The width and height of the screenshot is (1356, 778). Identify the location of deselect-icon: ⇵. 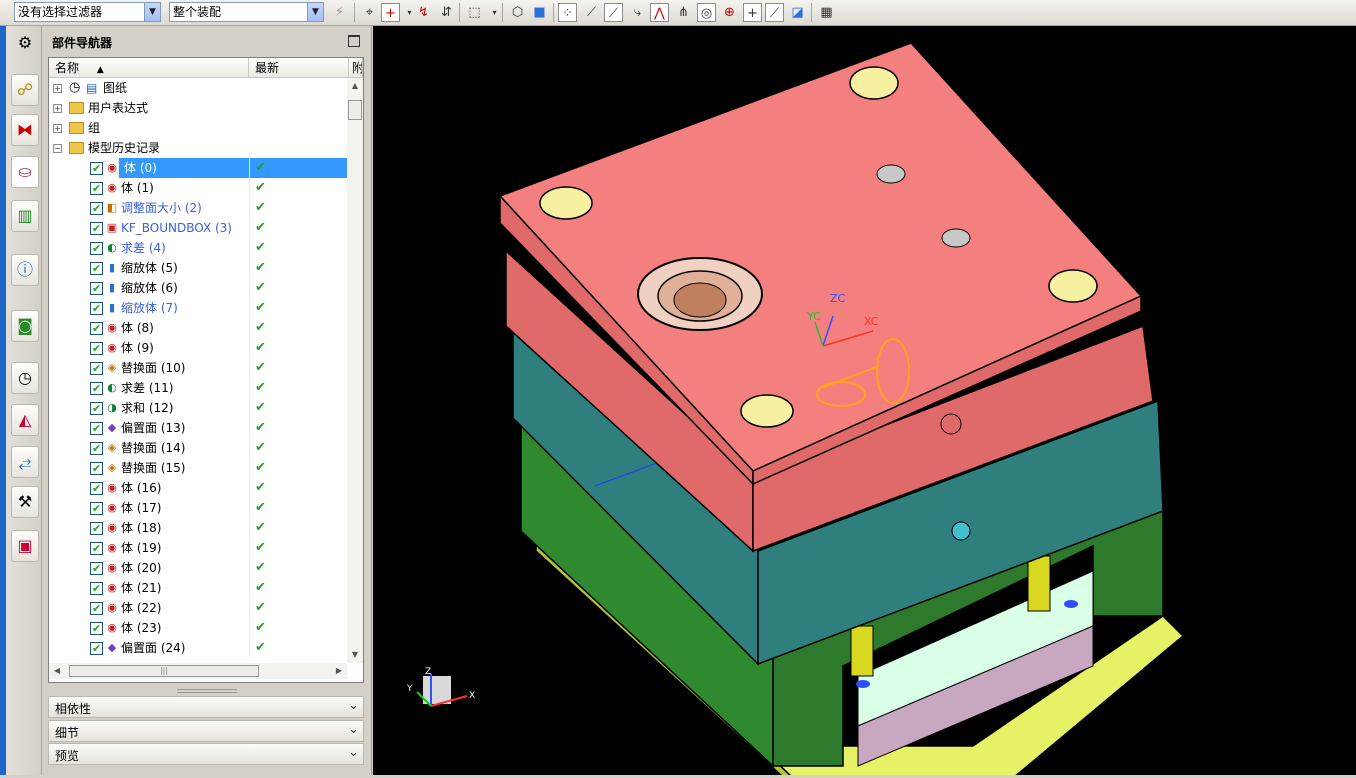
(446, 12).